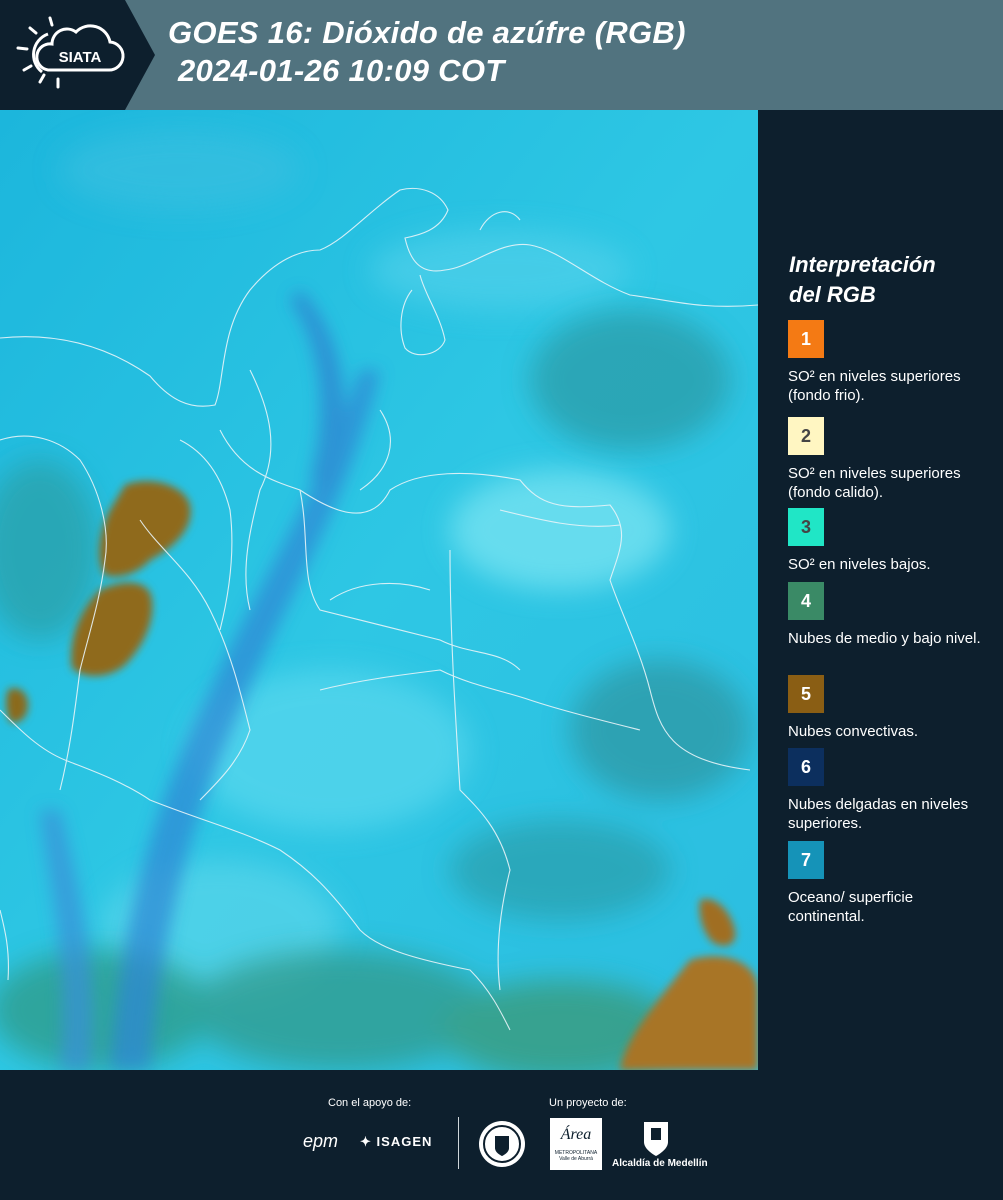  What do you see at coordinates (80, 57) in the screenshot?
I see `svg-text: SIATA` at bounding box center [80, 57].